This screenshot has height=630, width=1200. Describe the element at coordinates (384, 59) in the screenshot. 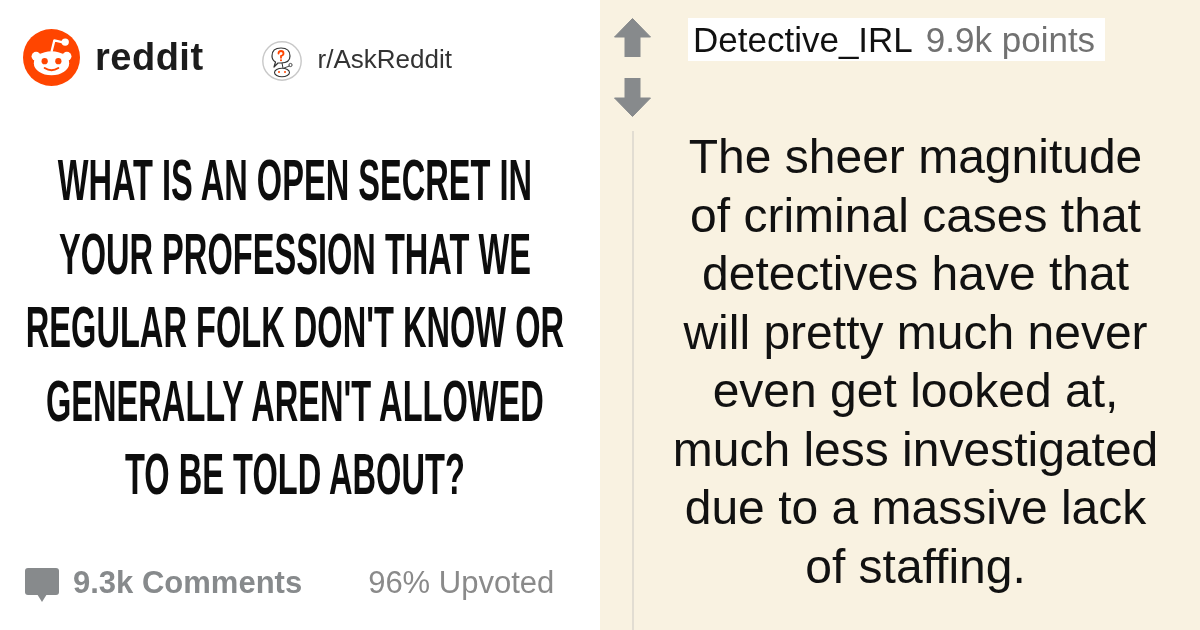

I see `subreddit-link: r/AskReddit` at that location.